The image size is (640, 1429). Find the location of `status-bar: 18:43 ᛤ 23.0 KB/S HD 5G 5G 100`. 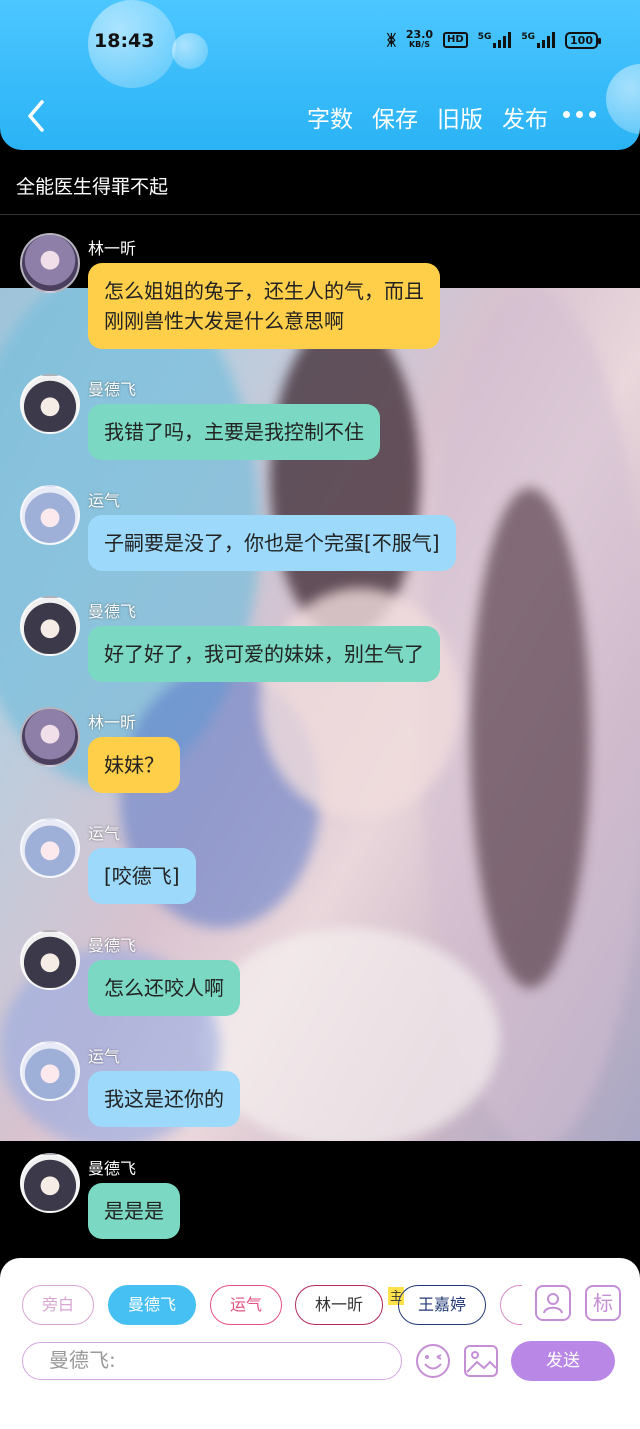

status-bar: 18:43 ᛤ 23.0 KB/S HD 5G 5G 100 is located at coordinates (320, 40).